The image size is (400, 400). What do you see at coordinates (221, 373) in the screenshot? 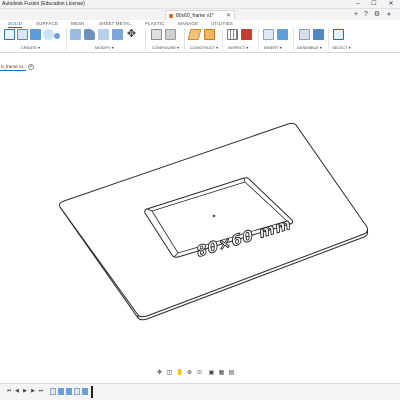
I see `grid-settings-icon: ▦` at bounding box center [221, 373].